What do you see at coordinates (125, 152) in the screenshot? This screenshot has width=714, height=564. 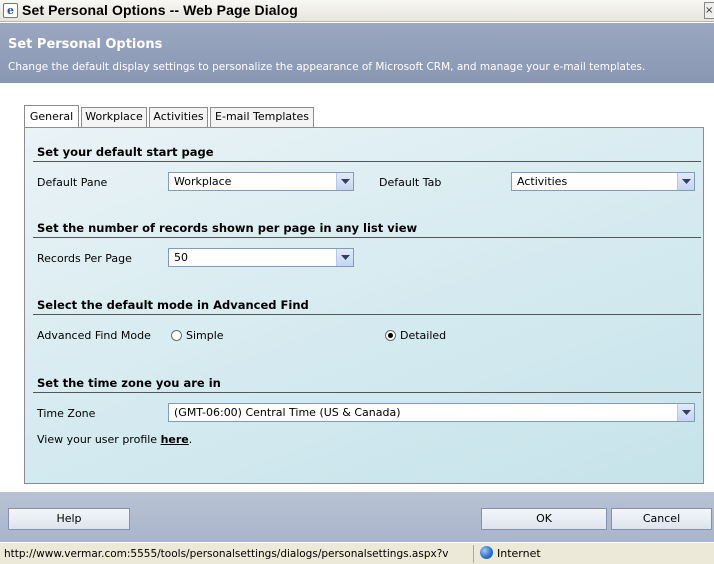 I see `section-title-start-page: Set your default start page` at bounding box center [125, 152].